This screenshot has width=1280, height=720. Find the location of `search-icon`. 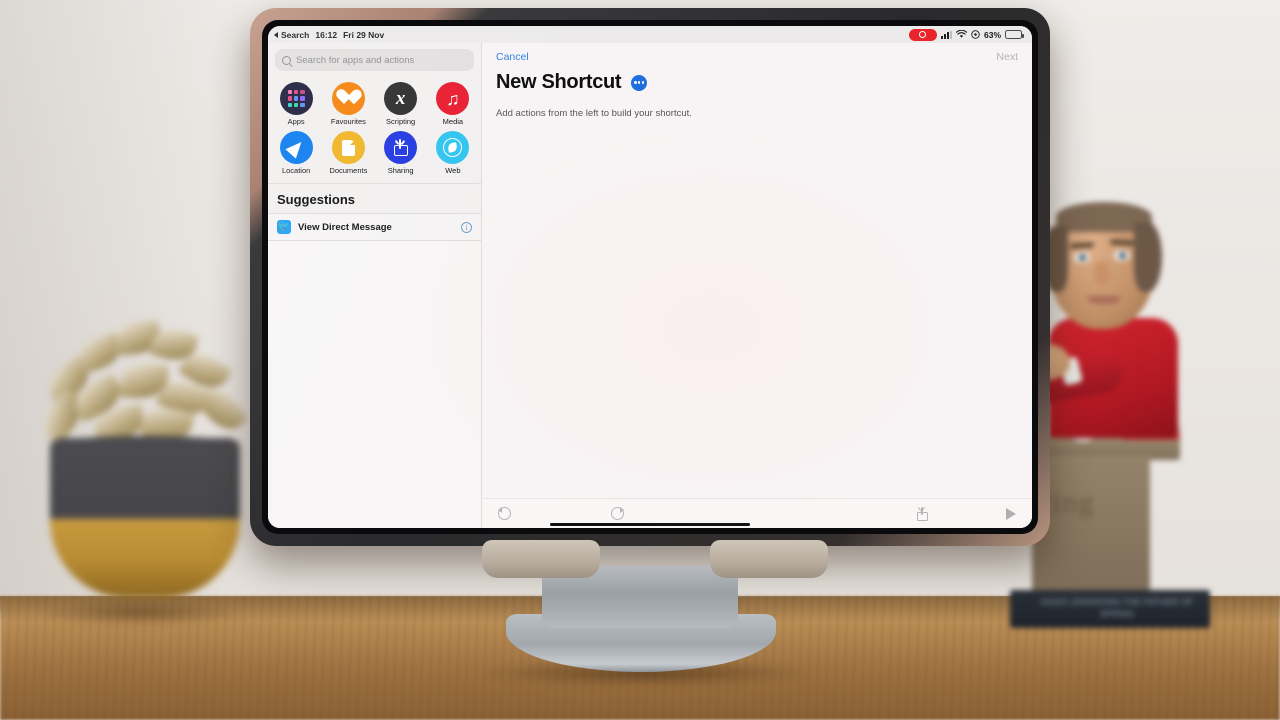

search-icon is located at coordinates (286, 60).